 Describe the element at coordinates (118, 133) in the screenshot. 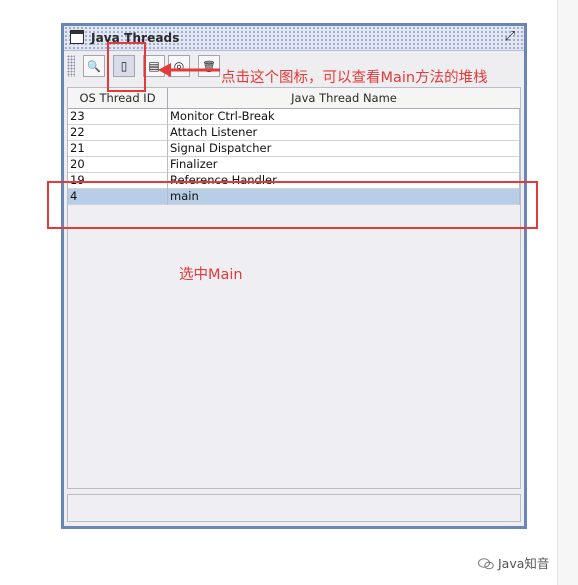

I see `thread-id-cell: 22` at that location.